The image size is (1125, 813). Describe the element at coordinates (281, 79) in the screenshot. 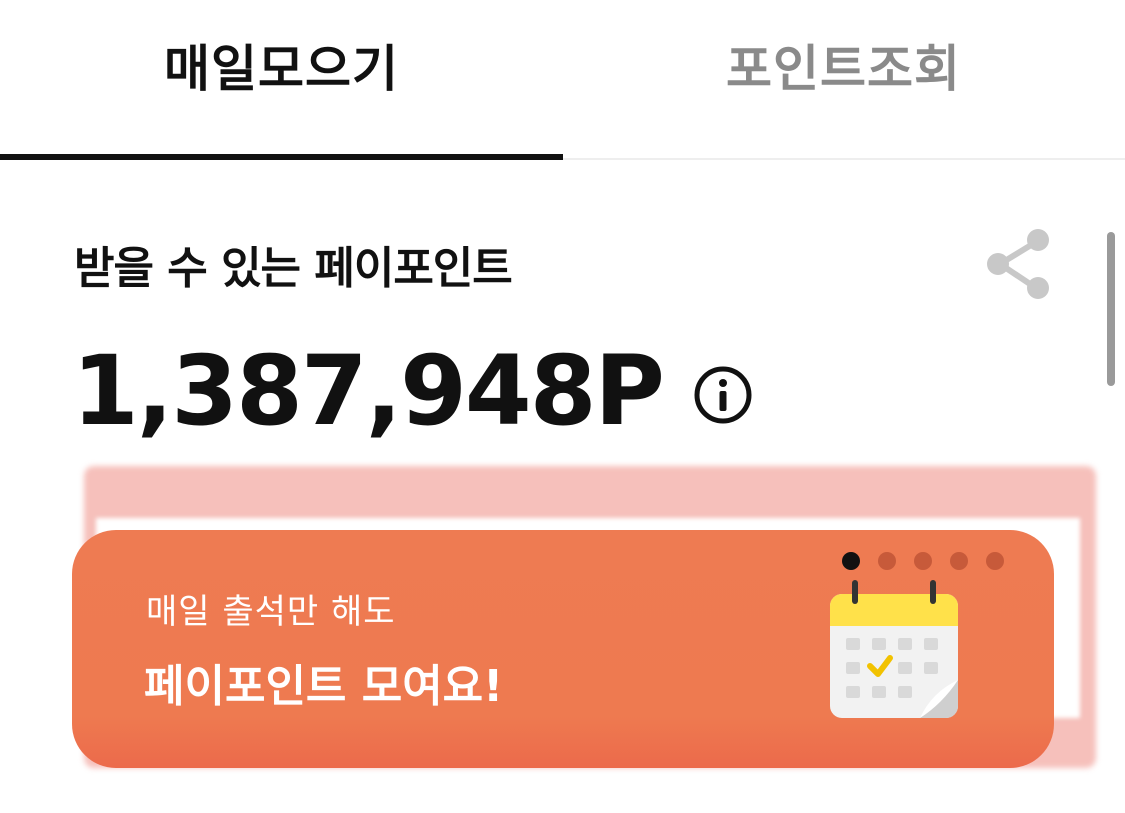

I see `tab-daily-collect: 매일모으기` at that location.